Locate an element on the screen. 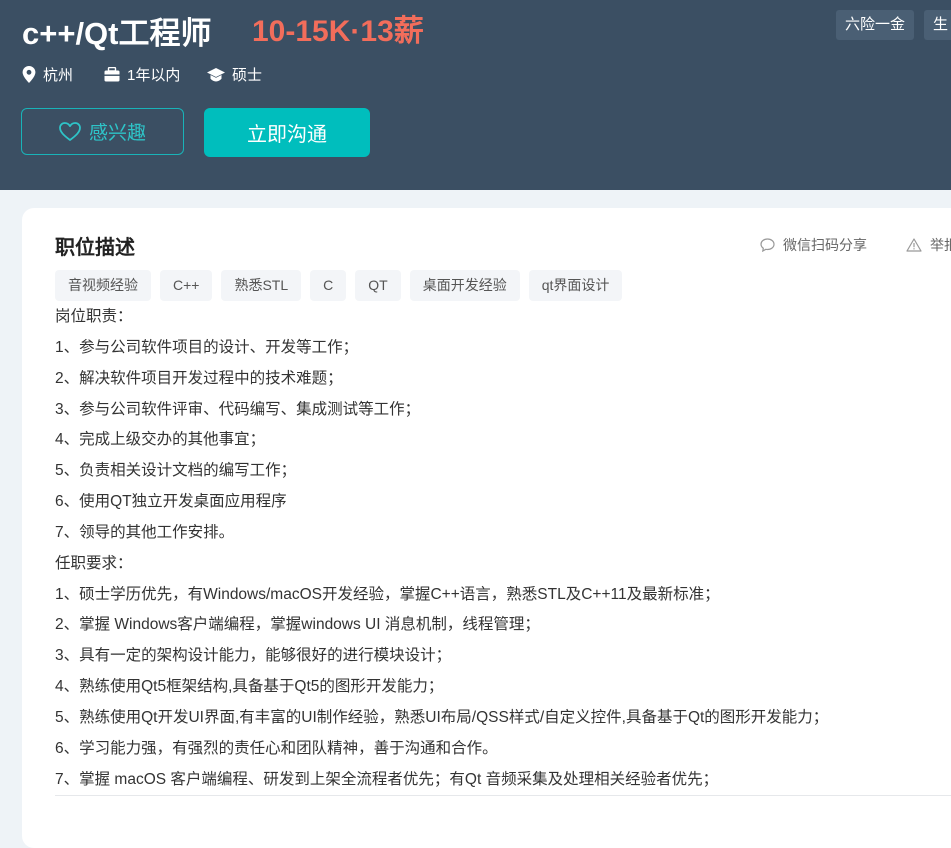 This screenshot has width=951, height=848. wechat-share-button: 微信扫码分享 is located at coordinates (813, 245).